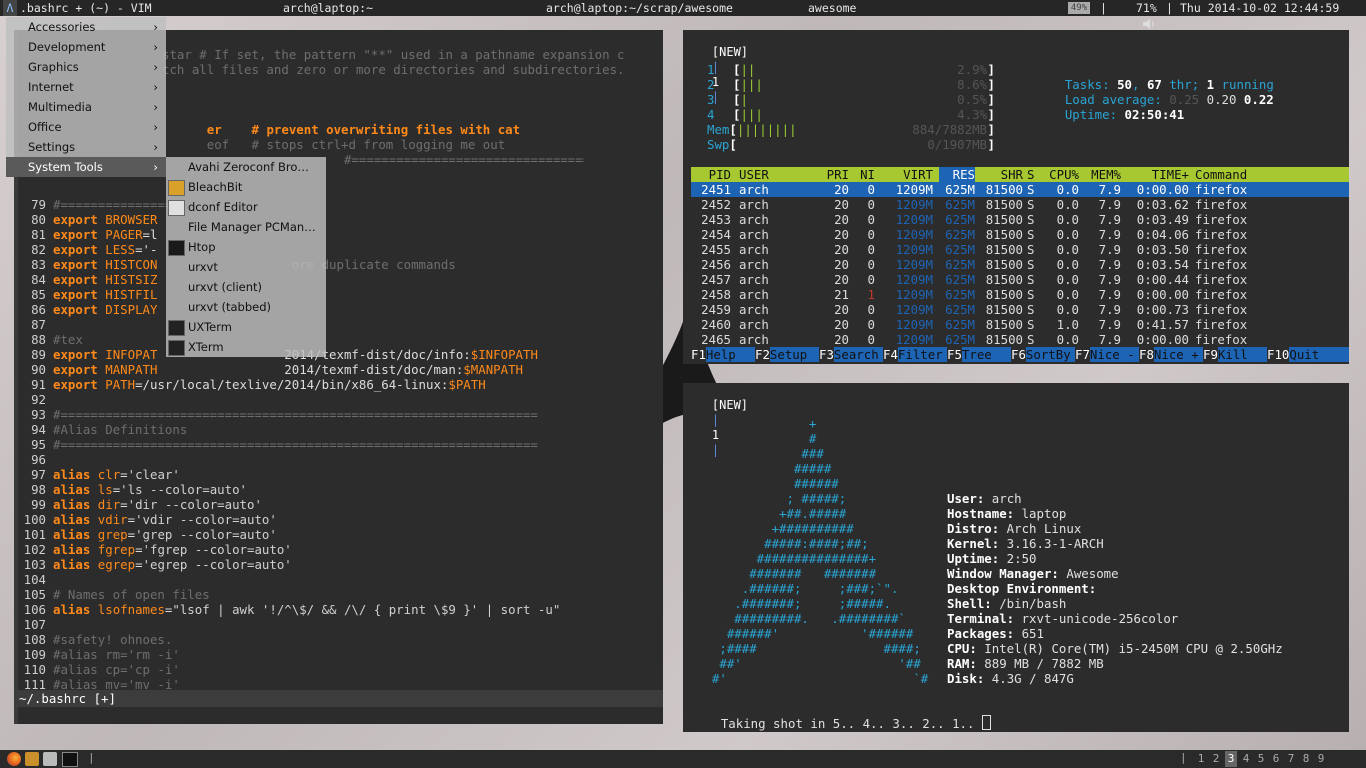  I want to click on vim-token, so click(93, 474).